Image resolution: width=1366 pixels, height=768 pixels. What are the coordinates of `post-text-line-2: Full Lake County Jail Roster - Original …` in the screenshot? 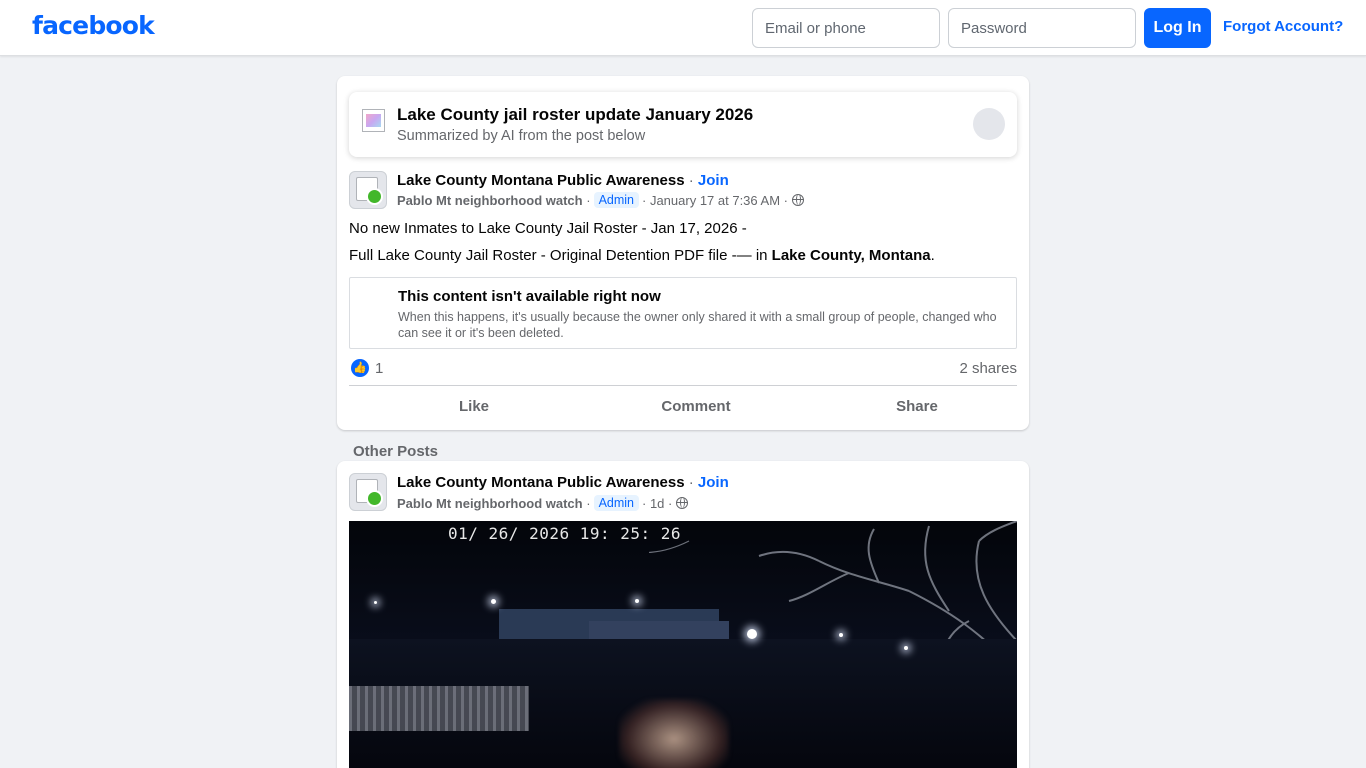 It's located at (642, 255).